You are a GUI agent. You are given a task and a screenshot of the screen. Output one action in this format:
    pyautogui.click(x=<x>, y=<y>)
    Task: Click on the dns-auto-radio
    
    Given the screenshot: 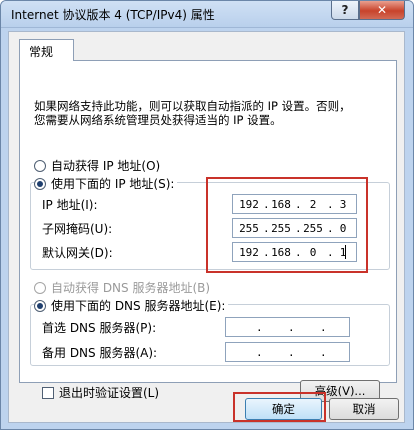 What is the action you would take?
    pyautogui.click(x=40, y=287)
    